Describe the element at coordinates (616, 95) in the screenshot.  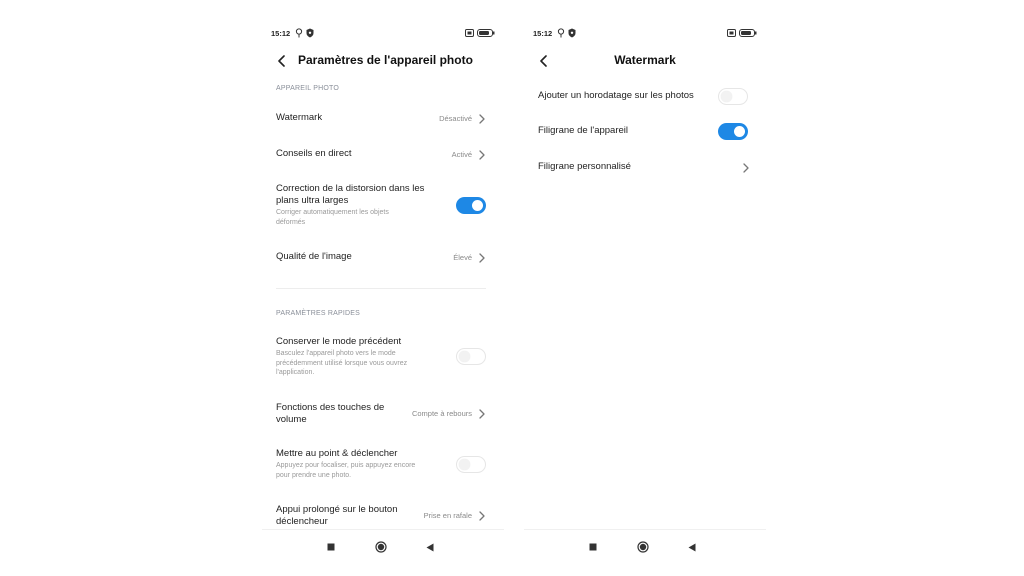
I see `timestamp-label: Ajouter un horodatage sur les photos` at that location.